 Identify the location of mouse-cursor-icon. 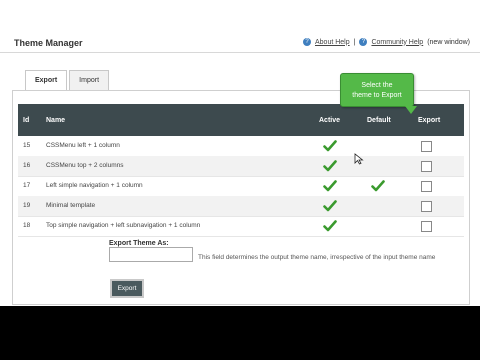
(359, 159).